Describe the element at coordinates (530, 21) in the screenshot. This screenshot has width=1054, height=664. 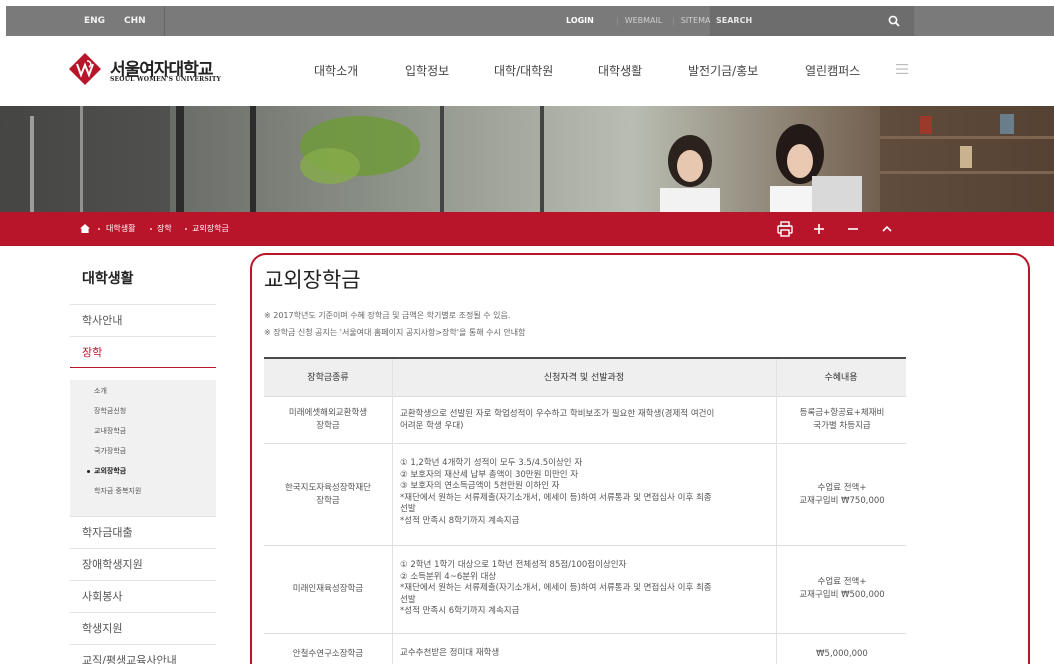
I see `top-utility-inner: ENG CHN LOGIN | WEBMAIL | SITEMAP SEARCH` at that location.